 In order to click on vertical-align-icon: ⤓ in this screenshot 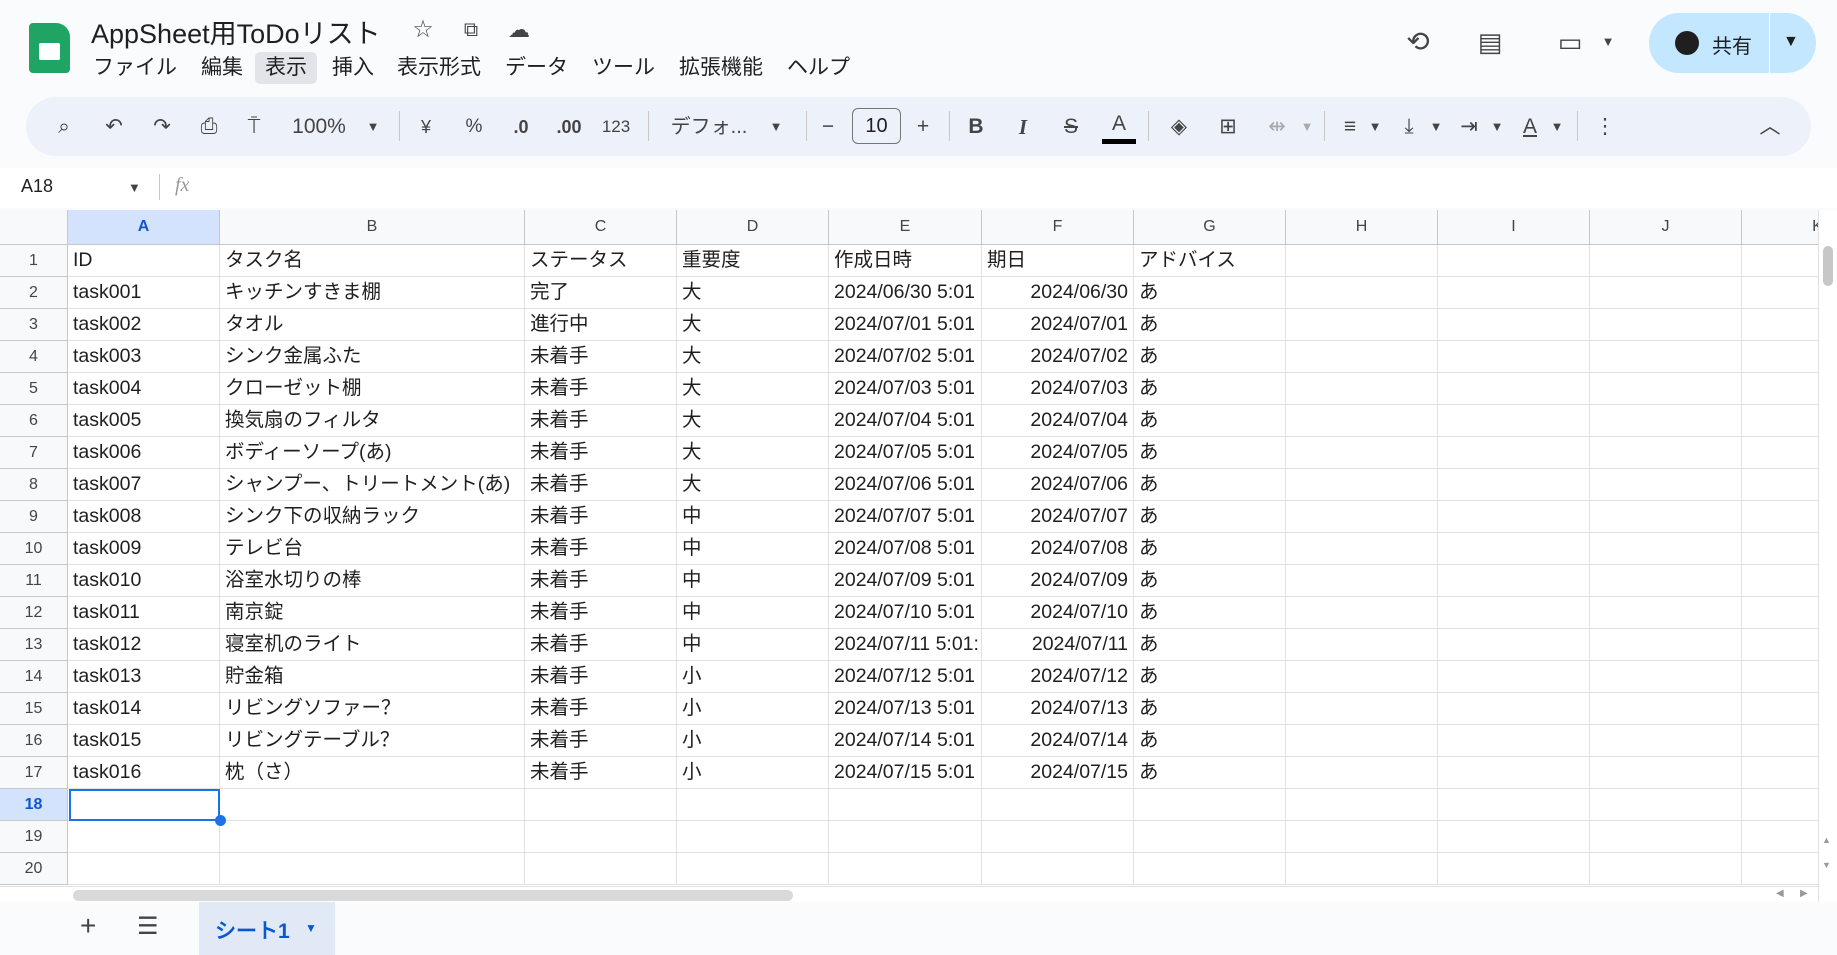, I will do `click(1408, 127)`.